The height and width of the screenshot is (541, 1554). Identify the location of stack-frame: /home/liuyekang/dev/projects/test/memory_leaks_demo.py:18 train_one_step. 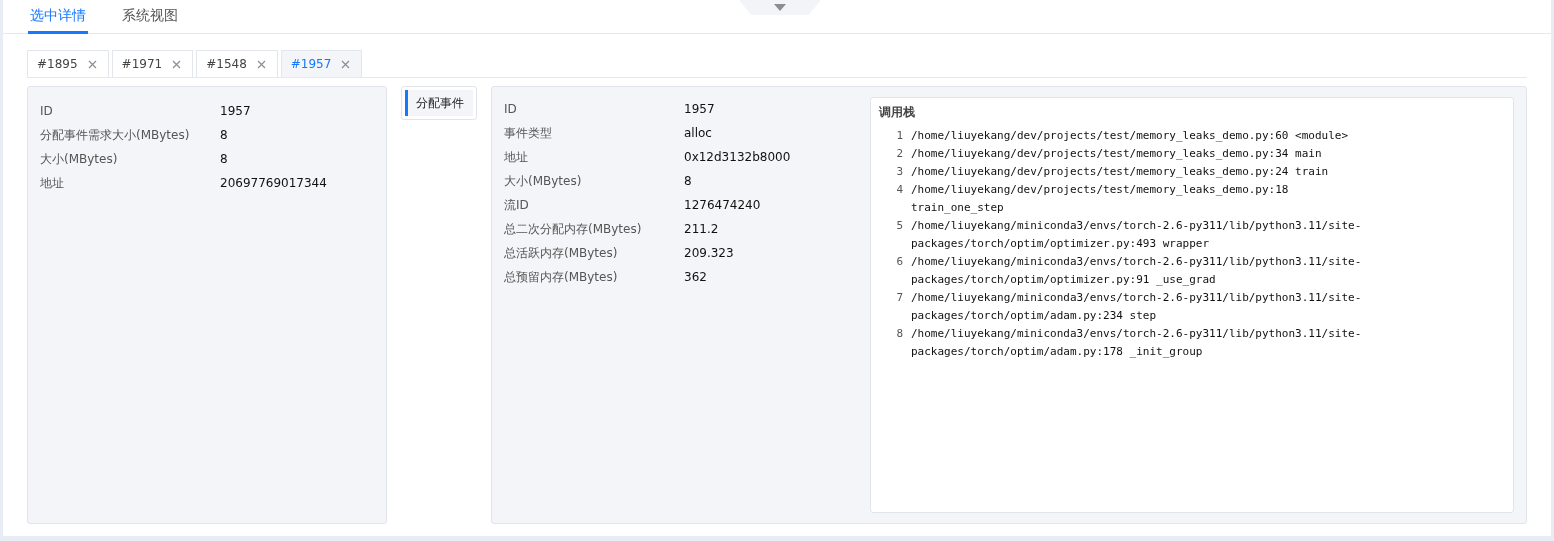
(1143, 199).